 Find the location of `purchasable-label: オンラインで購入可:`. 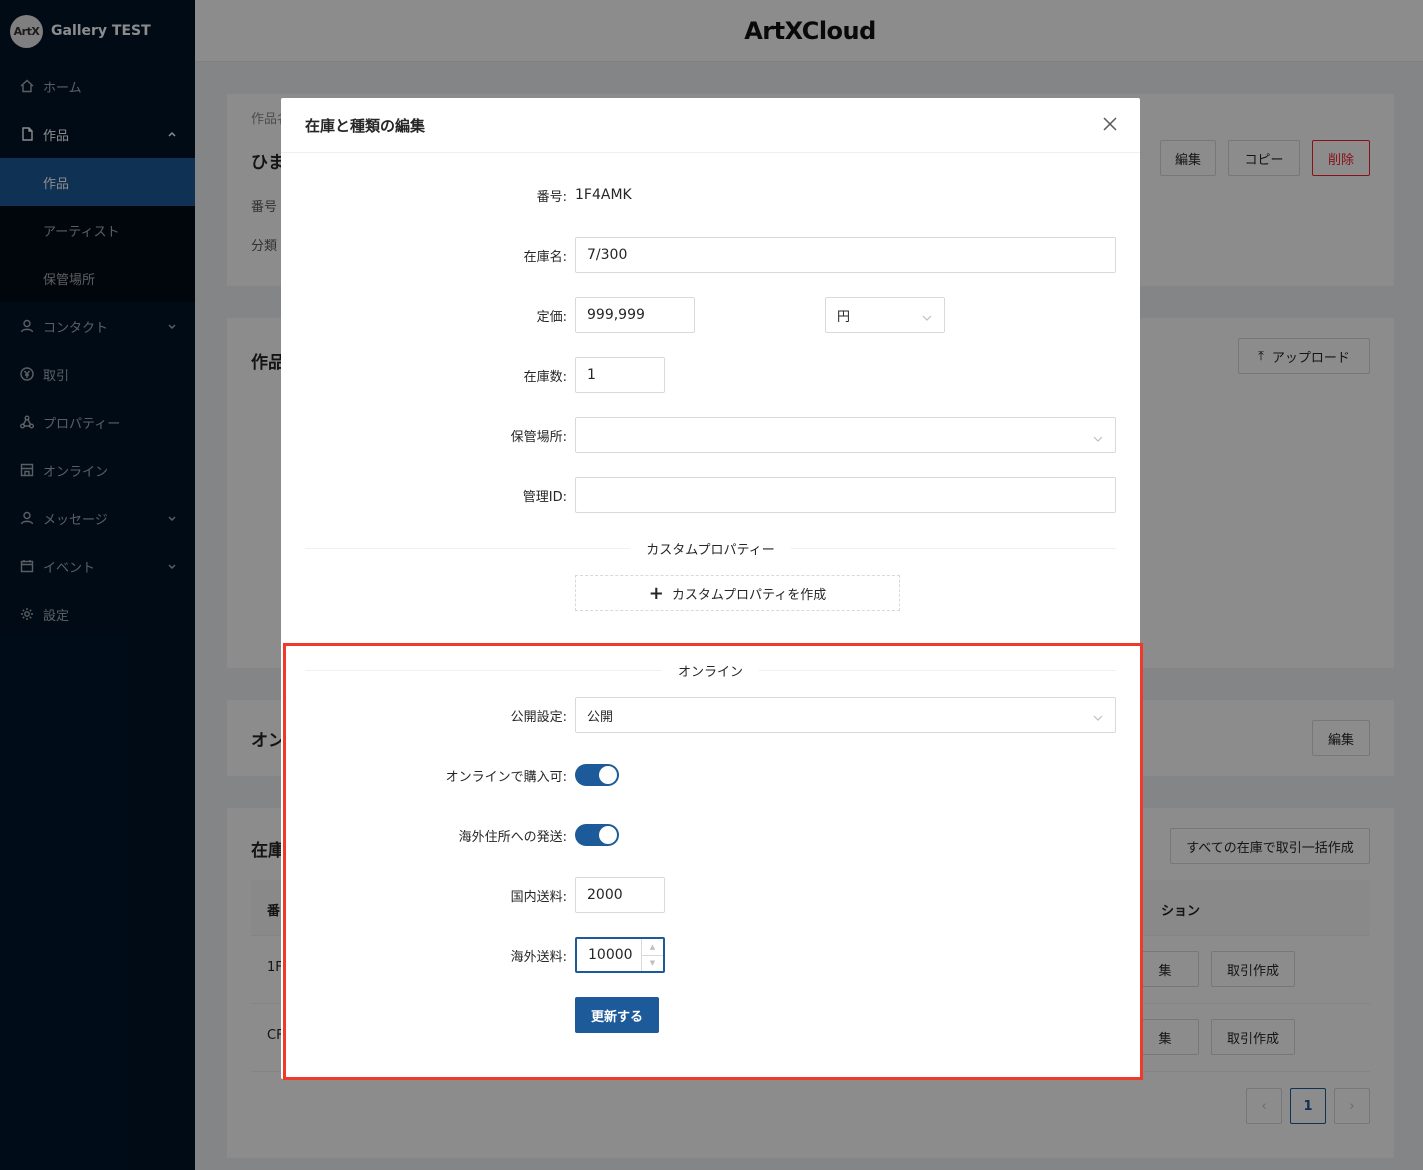

purchasable-label: オンラインで購入可: is located at coordinates (506, 777).